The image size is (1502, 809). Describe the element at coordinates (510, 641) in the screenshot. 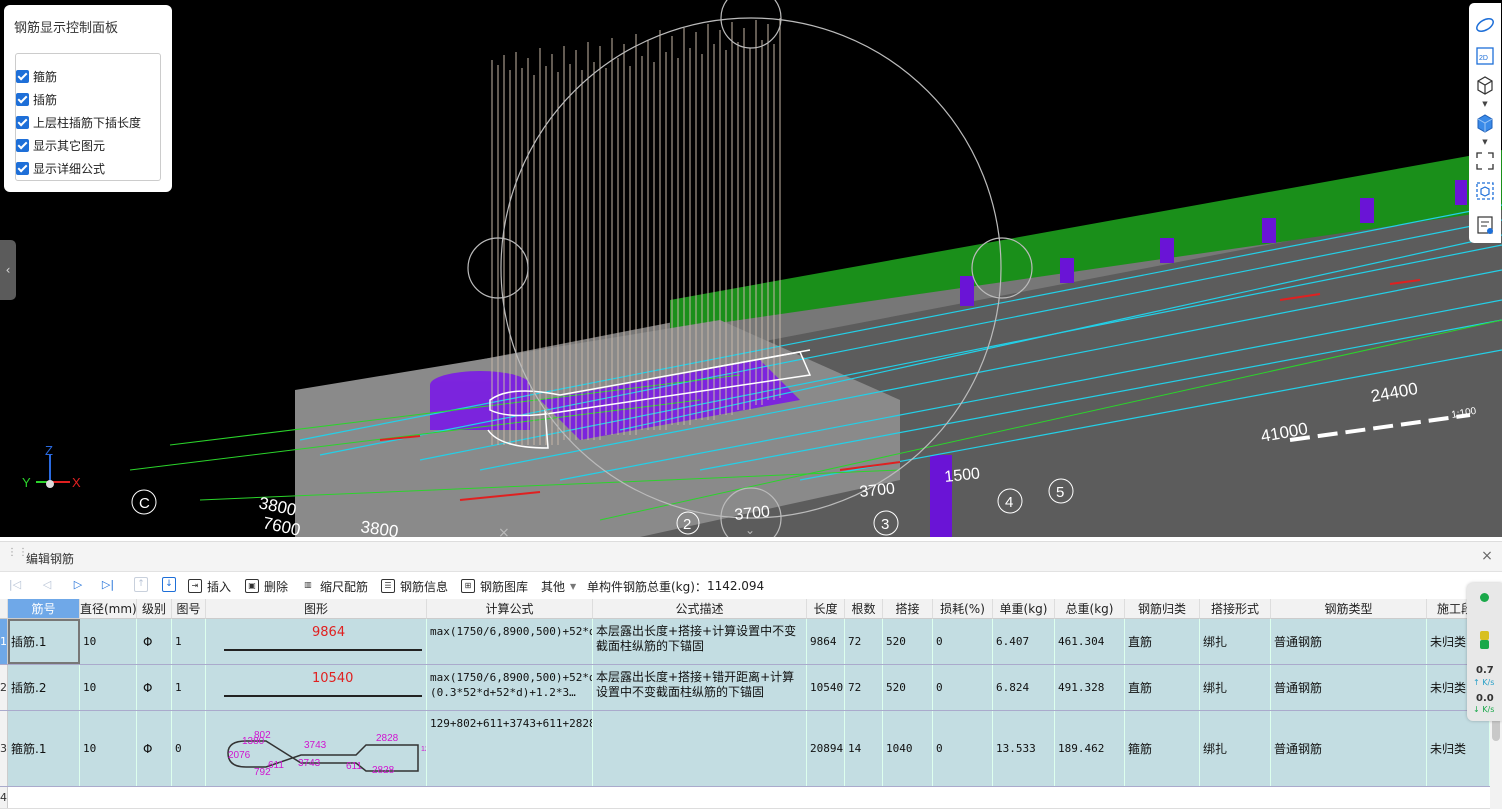

I see `cell-formula: max(1750/6,8900,500)+52*d+1.2*37*d` at that location.